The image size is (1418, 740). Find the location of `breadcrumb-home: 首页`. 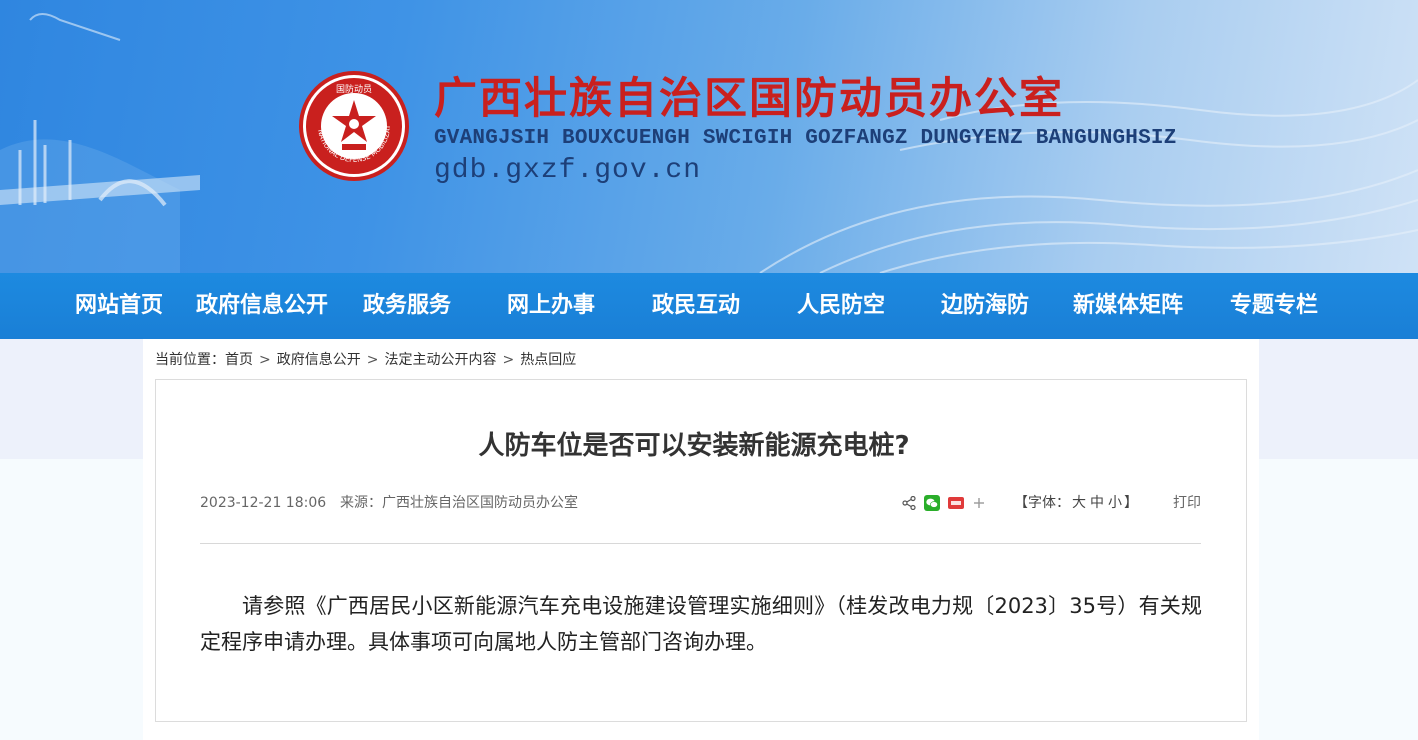

breadcrumb-home: 首页 is located at coordinates (239, 360).